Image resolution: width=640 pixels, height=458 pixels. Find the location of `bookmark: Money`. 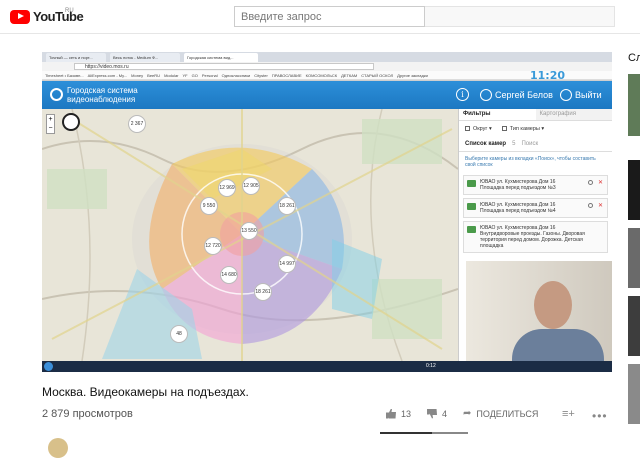

bookmark: Money is located at coordinates (137, 75).